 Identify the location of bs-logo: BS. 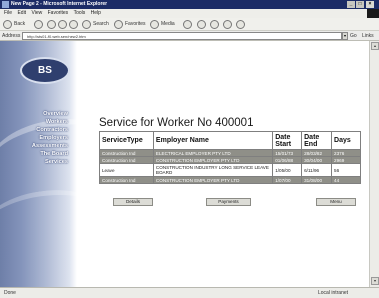
(45, 70).